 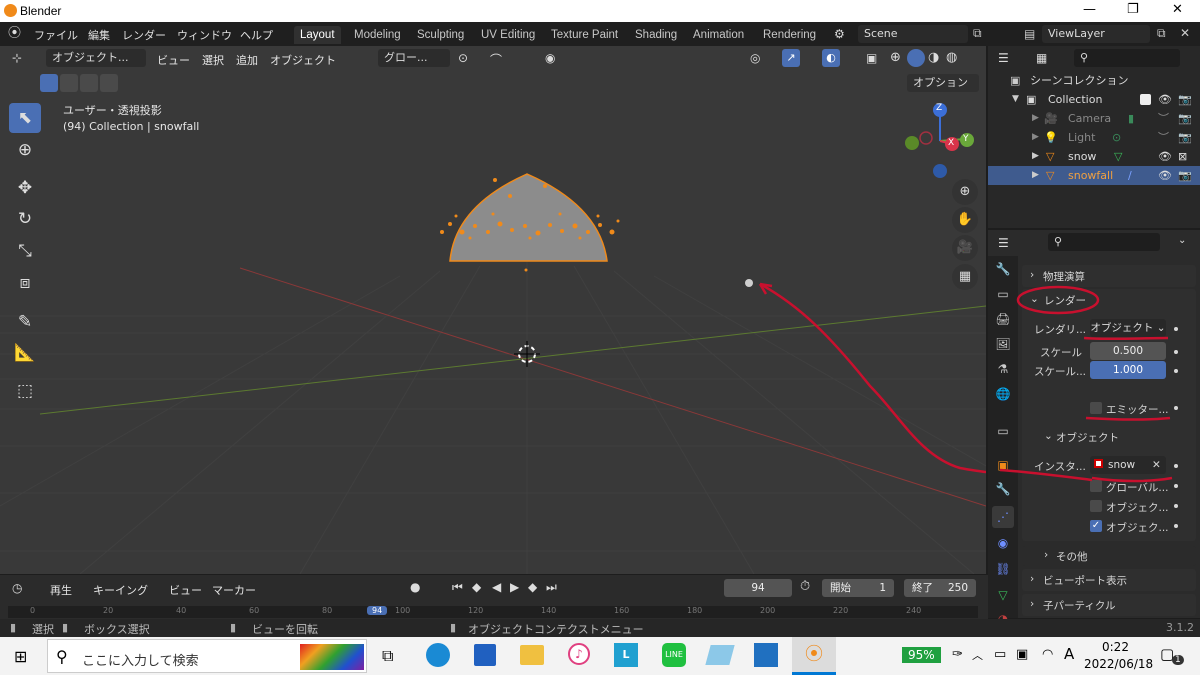 What do you see at coordinates (1096, 526) in the screenshot?
I see `object-scale-checkbox: ✓` at bounding box center [1096, 526].